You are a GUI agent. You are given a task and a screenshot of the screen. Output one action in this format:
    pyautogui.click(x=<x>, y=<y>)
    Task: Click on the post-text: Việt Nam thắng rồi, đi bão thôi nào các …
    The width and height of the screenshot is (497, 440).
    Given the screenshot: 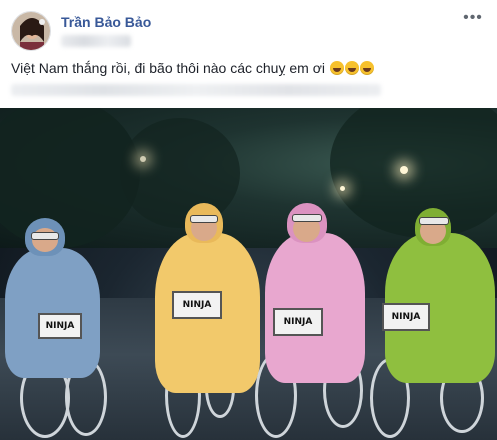 What is the action you would take?
    pyautogui.click(x=251, y=68)
    